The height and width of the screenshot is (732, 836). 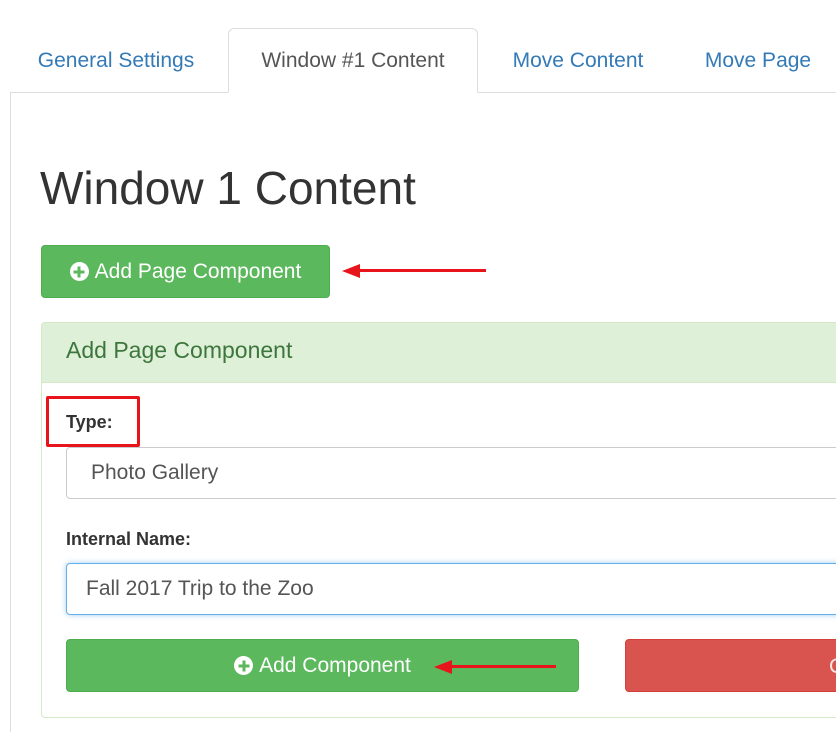 What do you see at coordinates (200, 588) in the screenshot?
I see `internal-name-value: Fall 2017 Trip to the Zoo` at bounding box center [200, 588].